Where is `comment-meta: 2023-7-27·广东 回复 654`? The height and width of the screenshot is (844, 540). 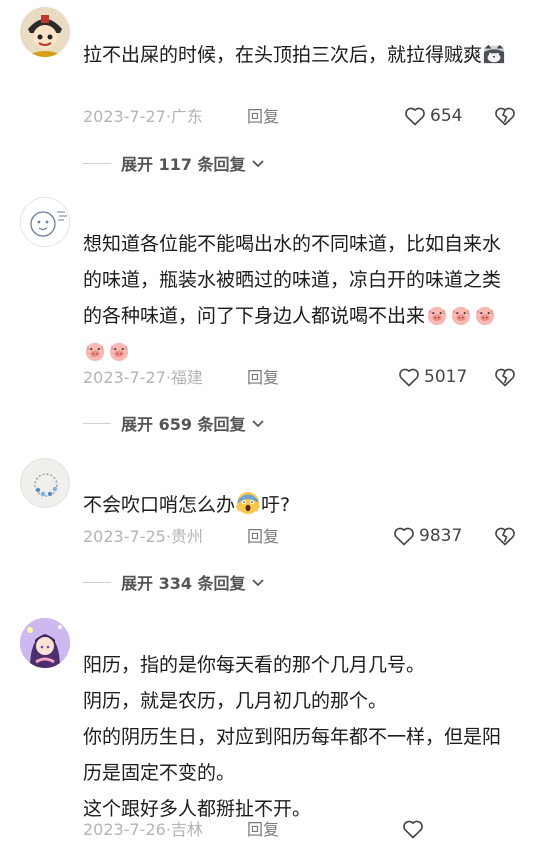
comment-meta: 2023-7-27·广东 回复 654 is located at coordinates (303, 117).